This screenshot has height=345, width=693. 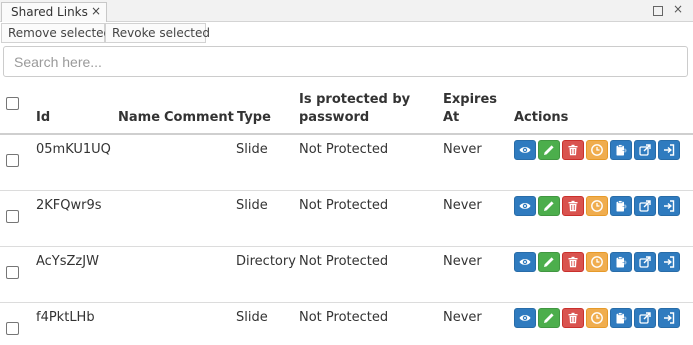 What do you see at coordinates (658, 11) in the screenshot?
I see `maximize-icon` at bounding box center [658, 11].